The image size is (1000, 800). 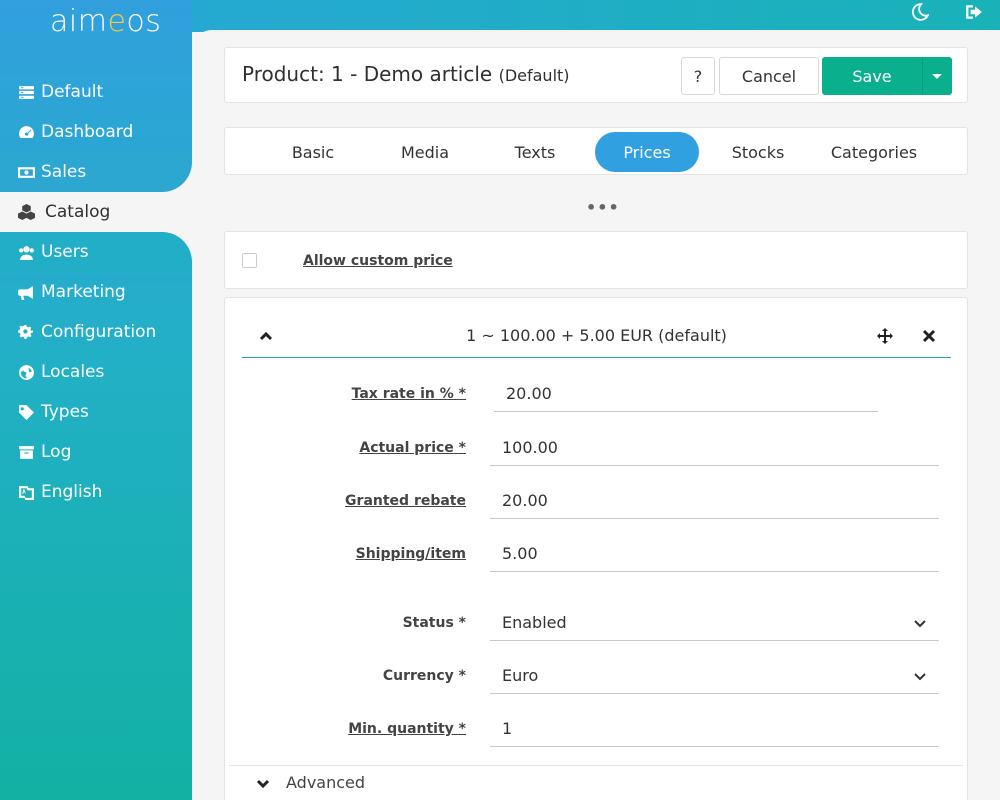 What do you see at coordinates (26, 252) in the screenshot?
I see `users-icon` at bounding box center [26, 252].